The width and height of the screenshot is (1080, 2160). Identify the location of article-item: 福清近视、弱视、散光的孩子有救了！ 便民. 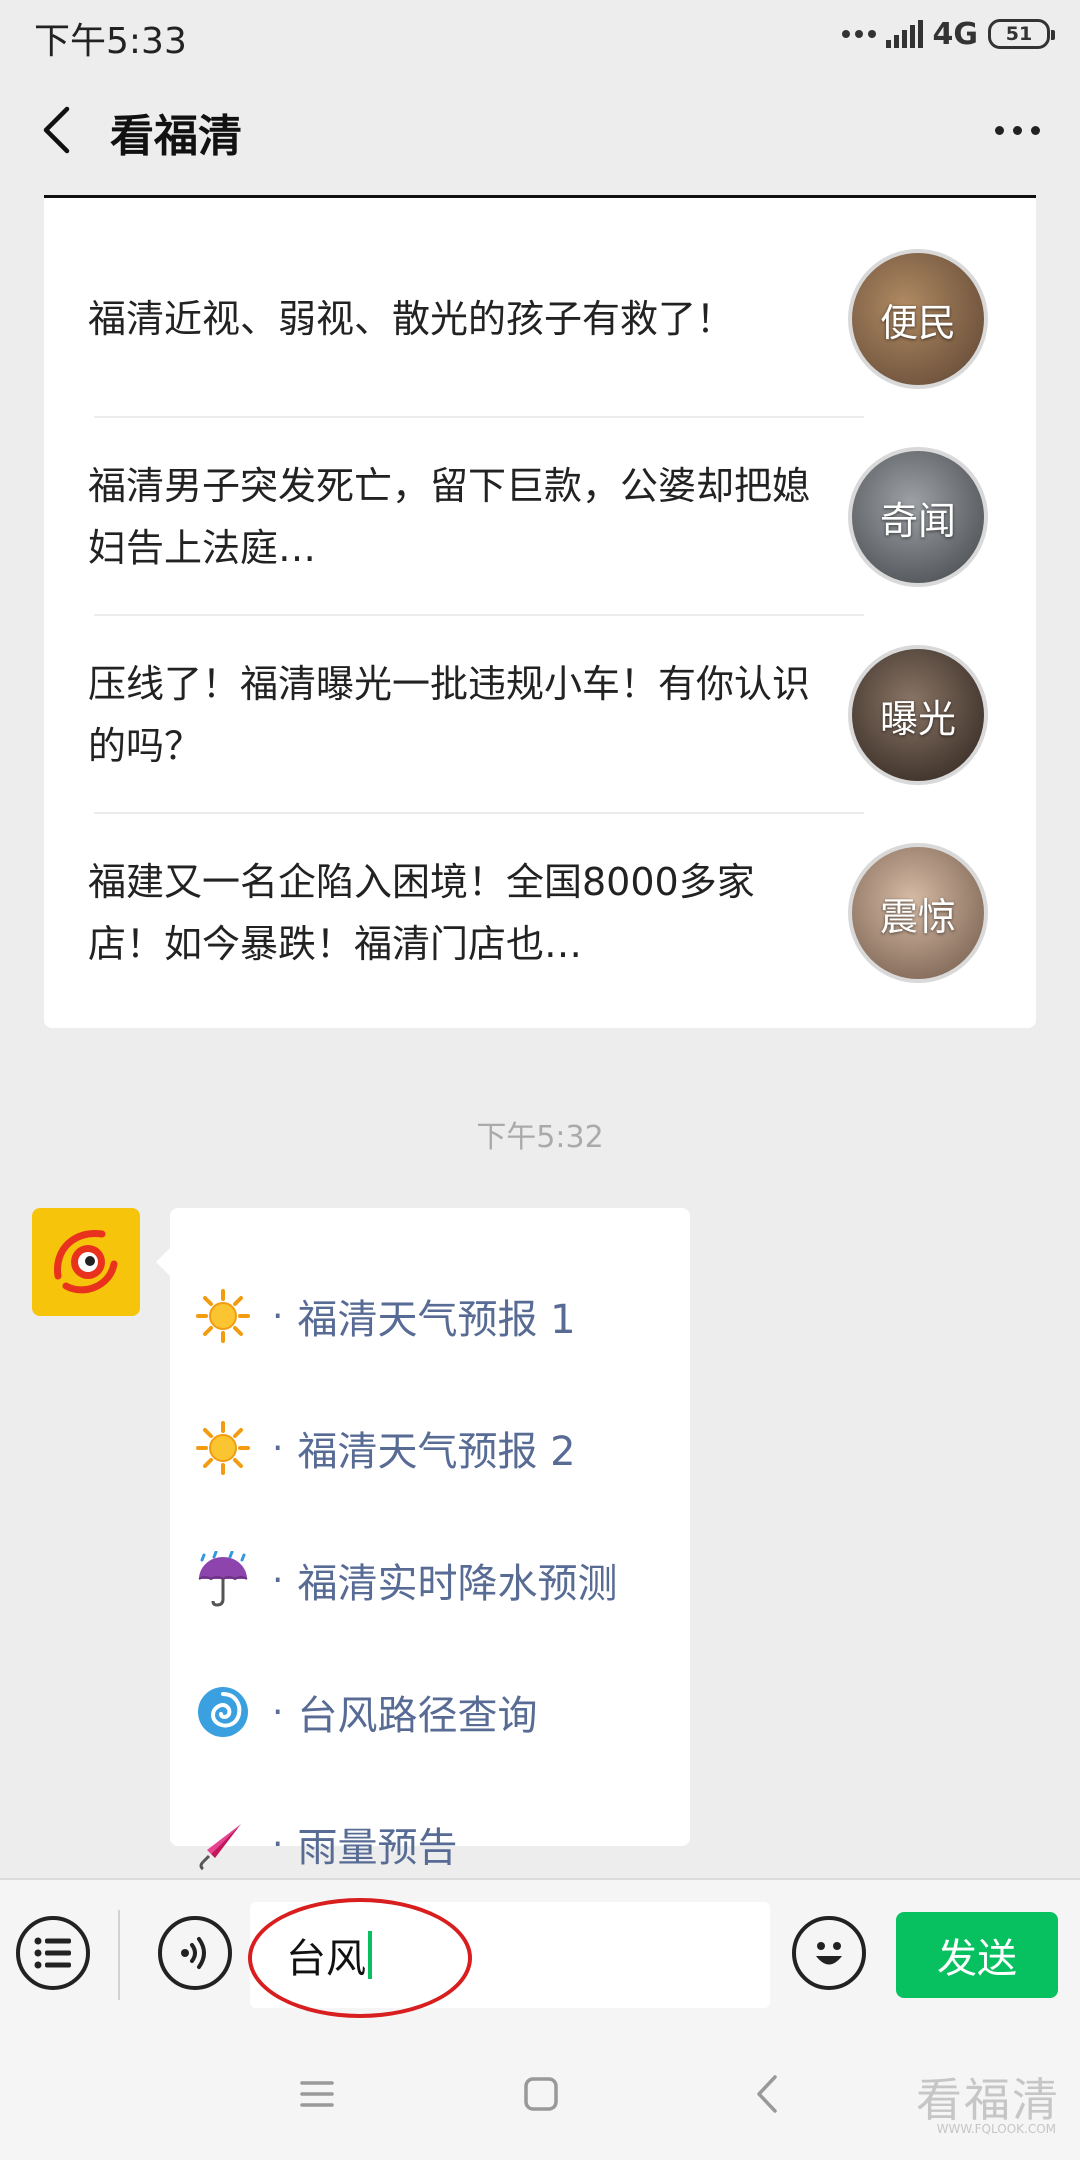
(540, 319).